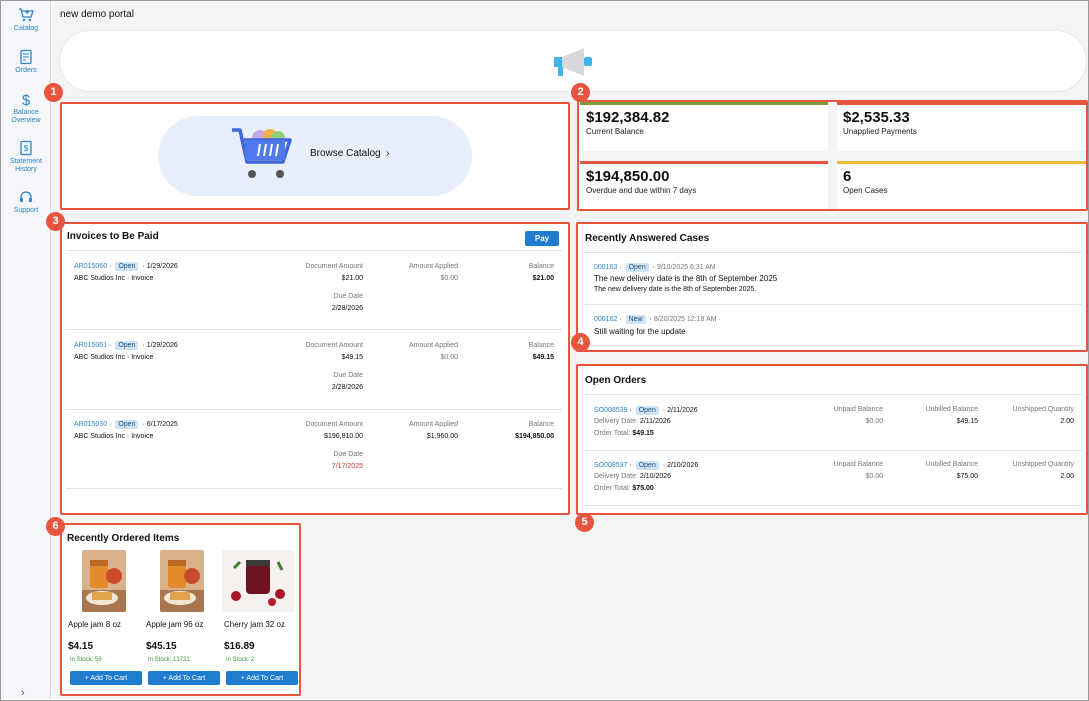 This screenshot has width=1089, height=701. Describe the element at coordinates (26, 210) in the screenshot. I see `sidebar-item-label: Support` at that location.